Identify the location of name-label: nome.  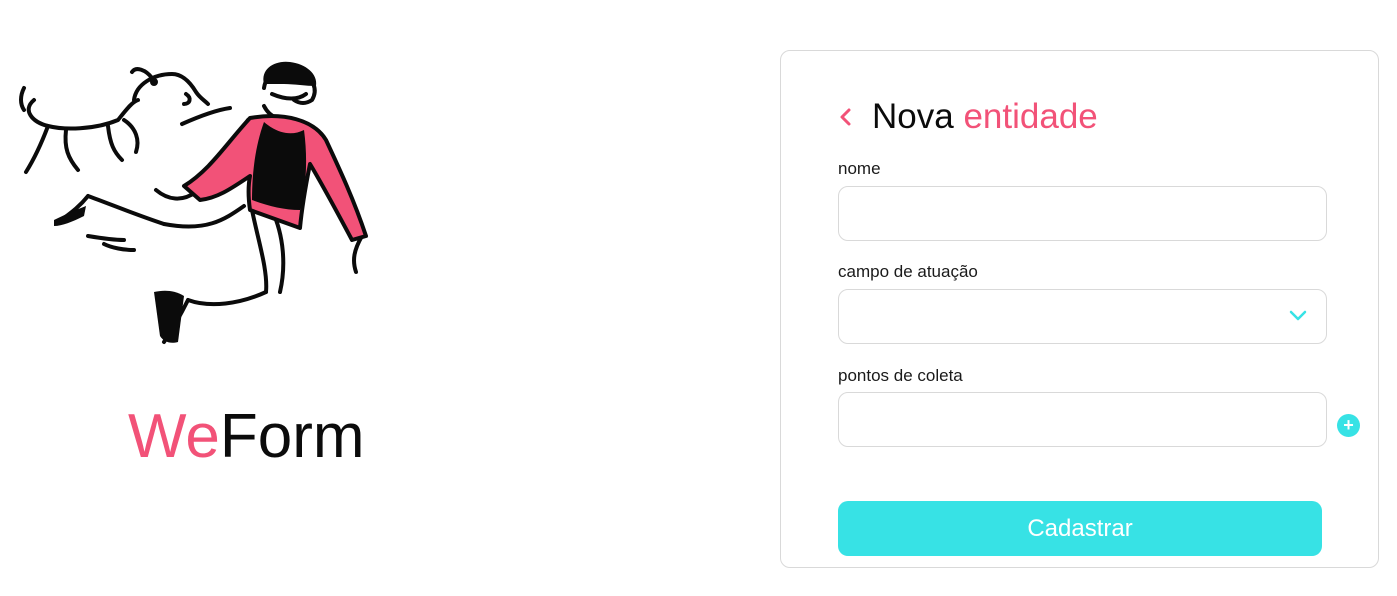
(859, 168).